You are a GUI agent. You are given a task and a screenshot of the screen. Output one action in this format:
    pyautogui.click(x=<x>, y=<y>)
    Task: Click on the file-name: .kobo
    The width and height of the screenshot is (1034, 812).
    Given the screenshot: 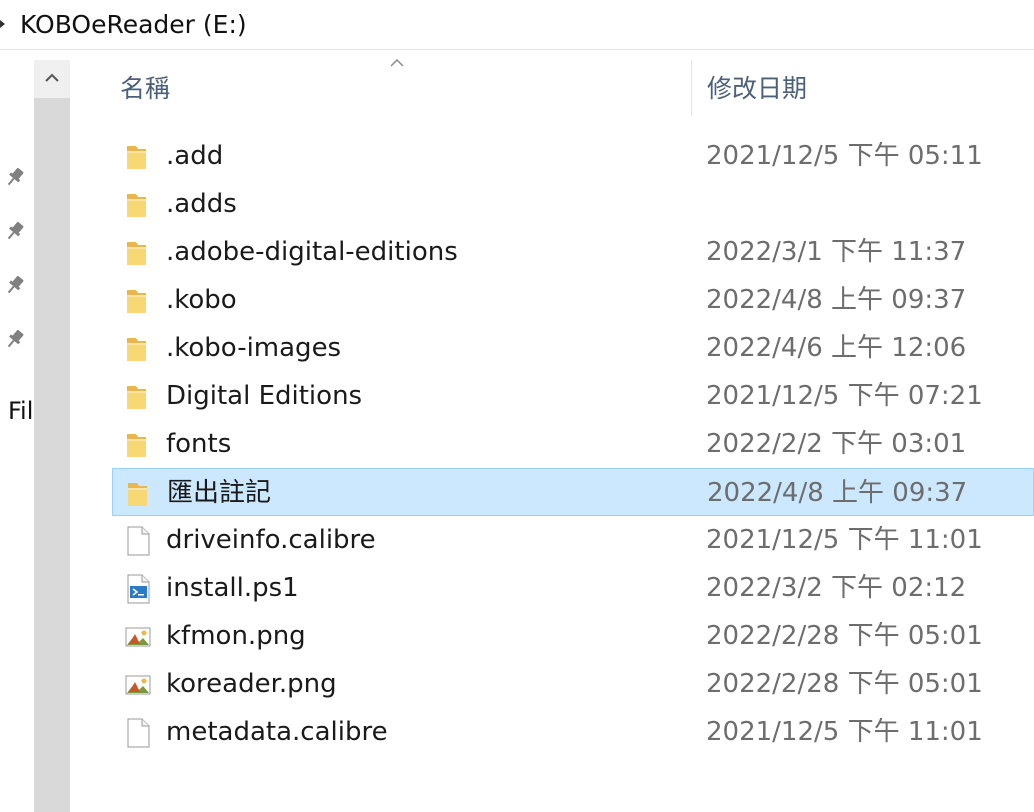 What is the action you would take?
    pyautogui.click(x=201, y=300)
    